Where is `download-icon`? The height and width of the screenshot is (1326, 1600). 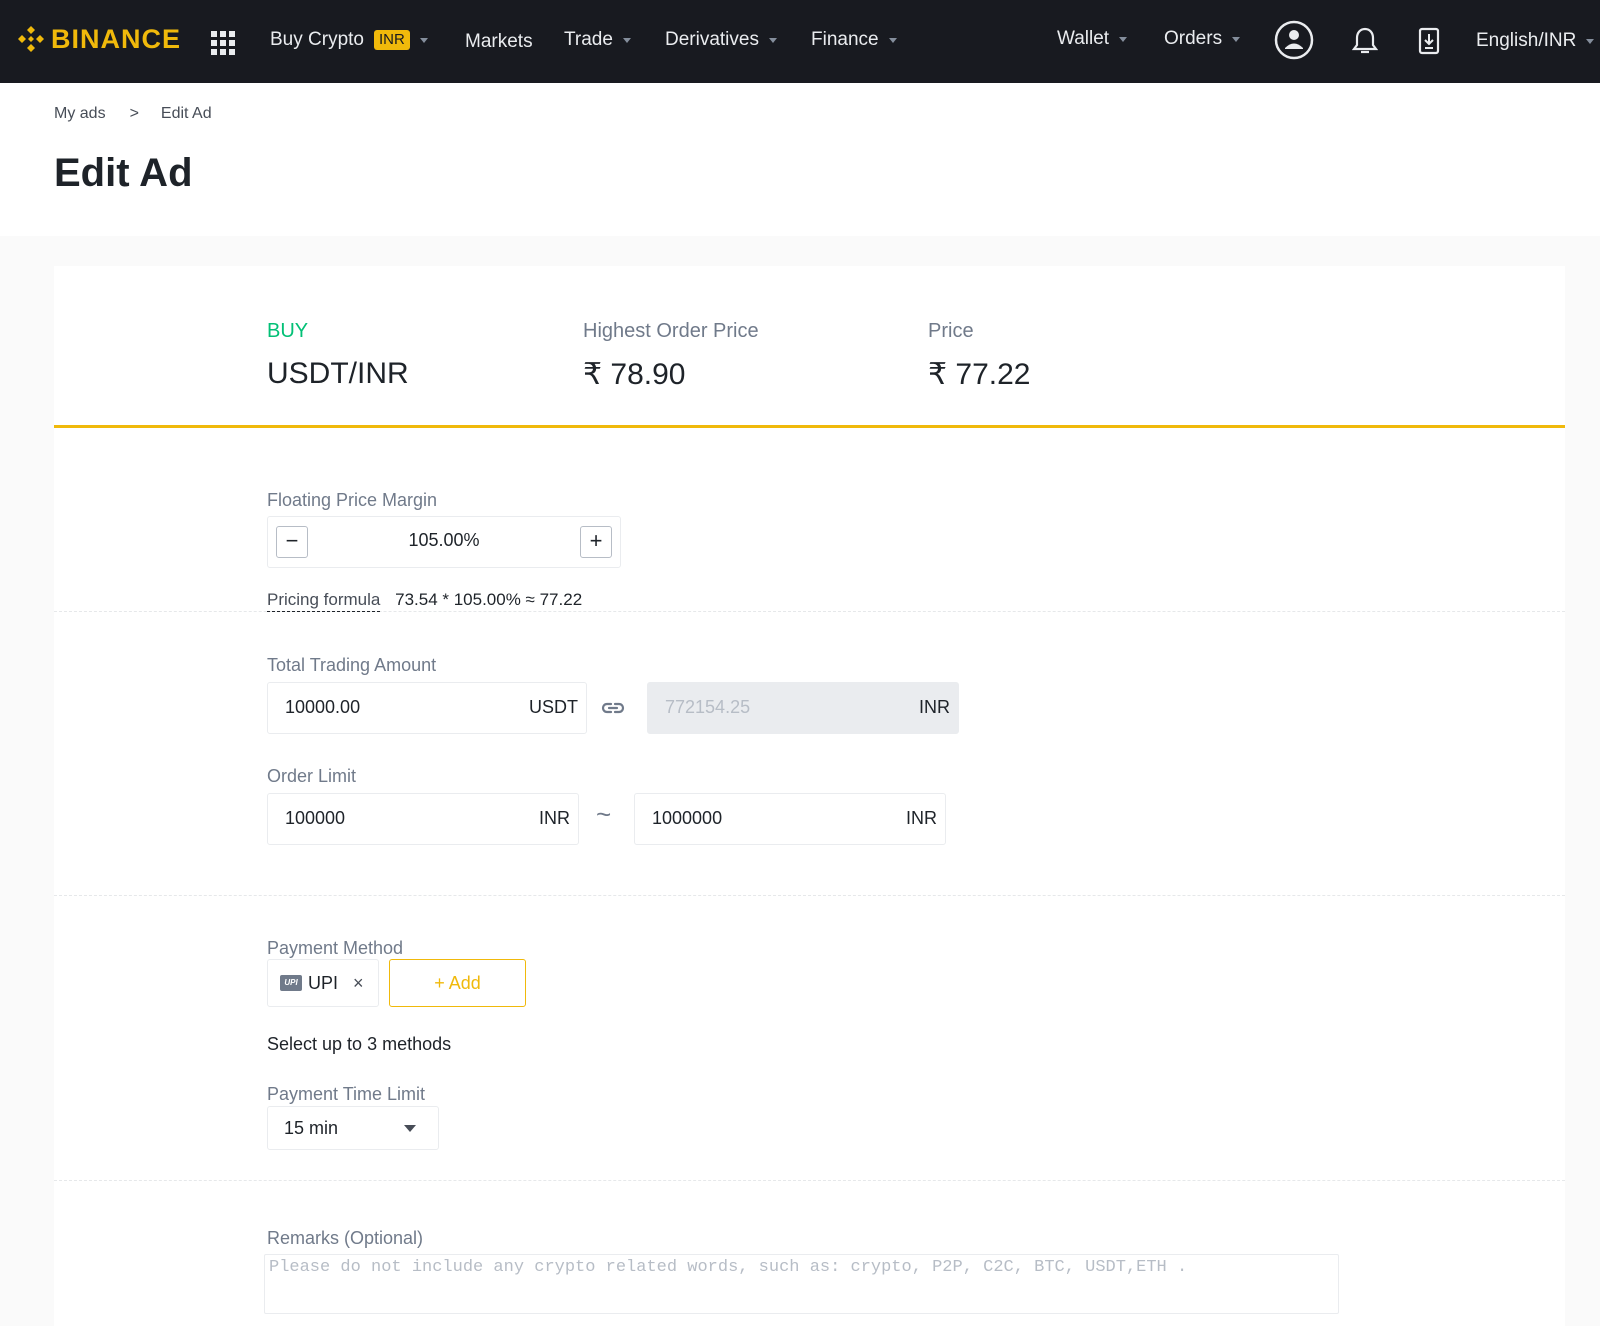
download-icon is located at coordinates (1429, 41).